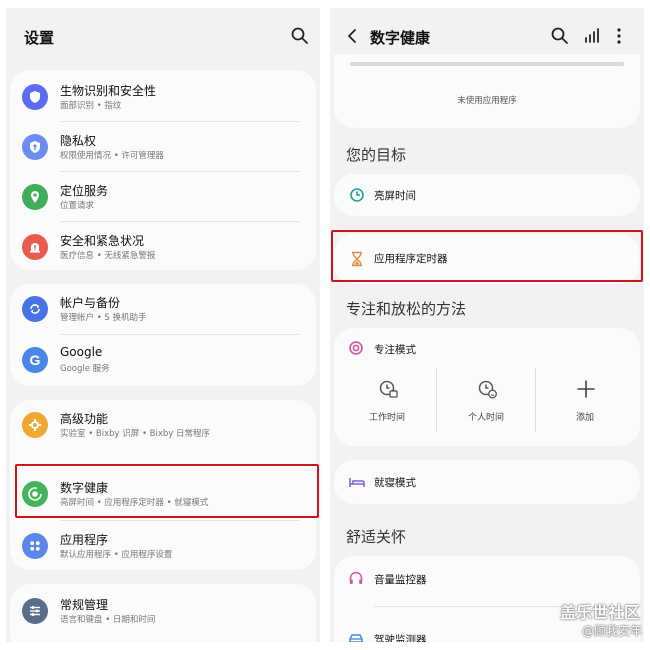 This screenshot has width=650, height=650. I want to click on privacy-icon, so click(35, 147).